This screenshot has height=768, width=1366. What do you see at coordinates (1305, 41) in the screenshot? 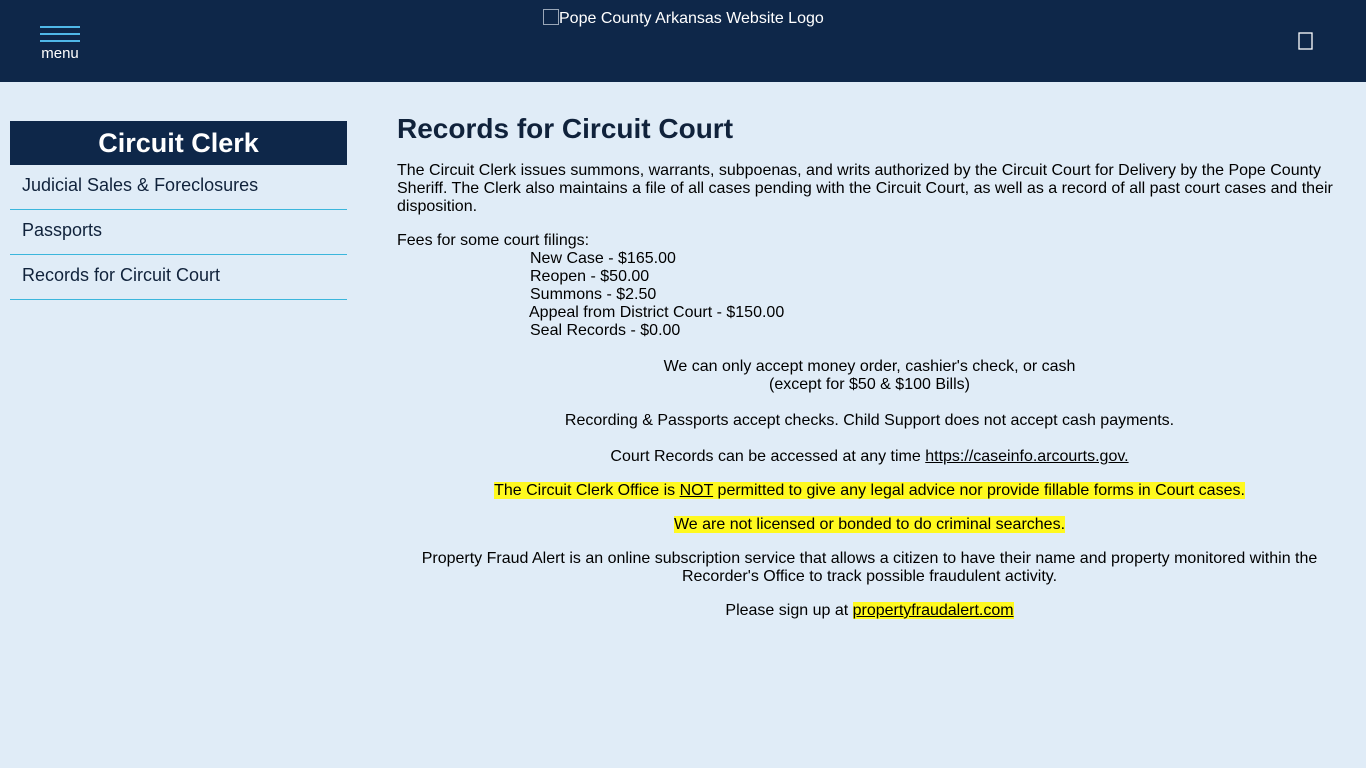
I see `search-icon` at bounding box center [1305, 41].